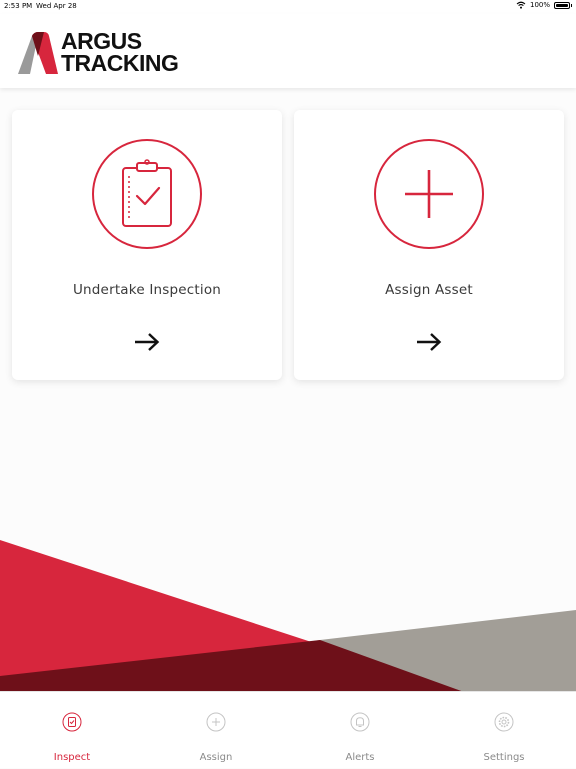 This screenshot has width=576, height=769. What do you see at coordinates (18, 6) in the screenshot?
I see `status-time: 2:53 PM` at bounding box center [18, 6].